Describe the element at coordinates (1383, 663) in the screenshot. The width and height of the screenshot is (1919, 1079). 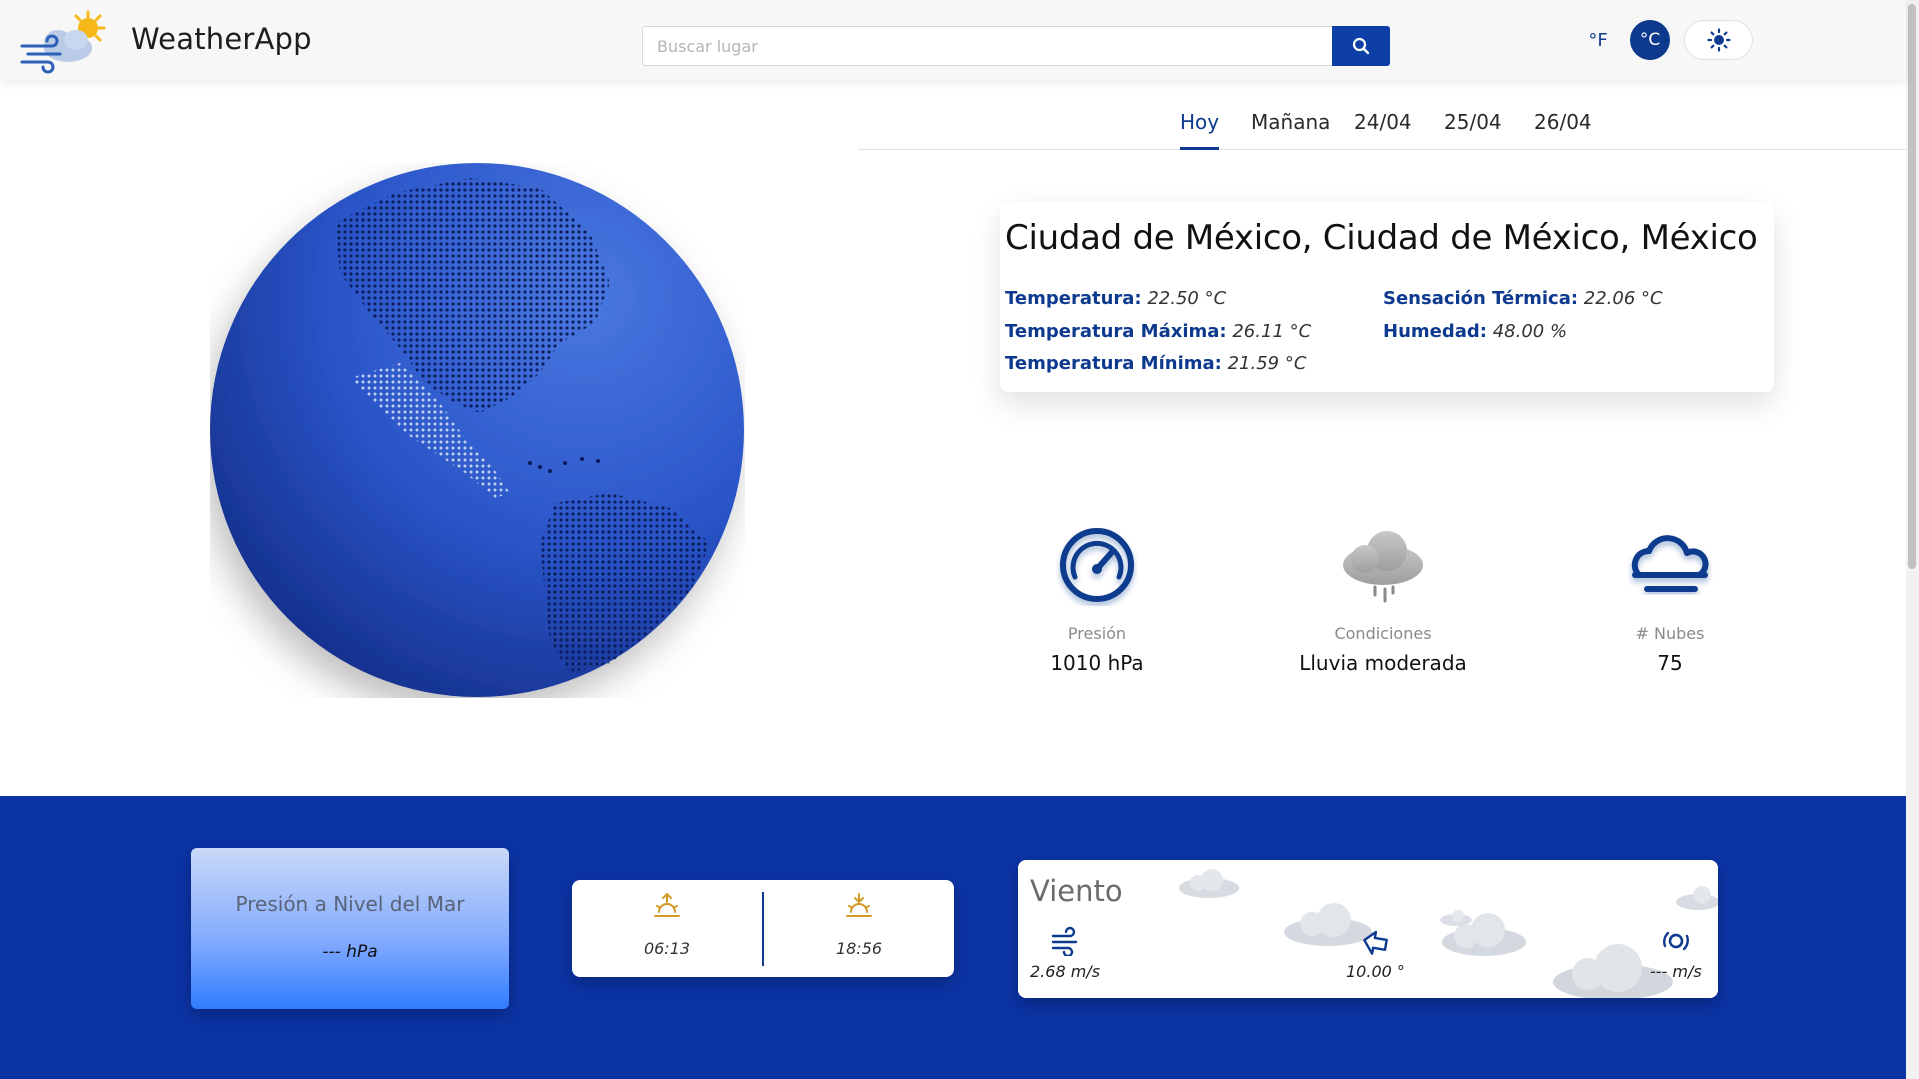
I see `metric-value: Lluvia moderada` at that location.